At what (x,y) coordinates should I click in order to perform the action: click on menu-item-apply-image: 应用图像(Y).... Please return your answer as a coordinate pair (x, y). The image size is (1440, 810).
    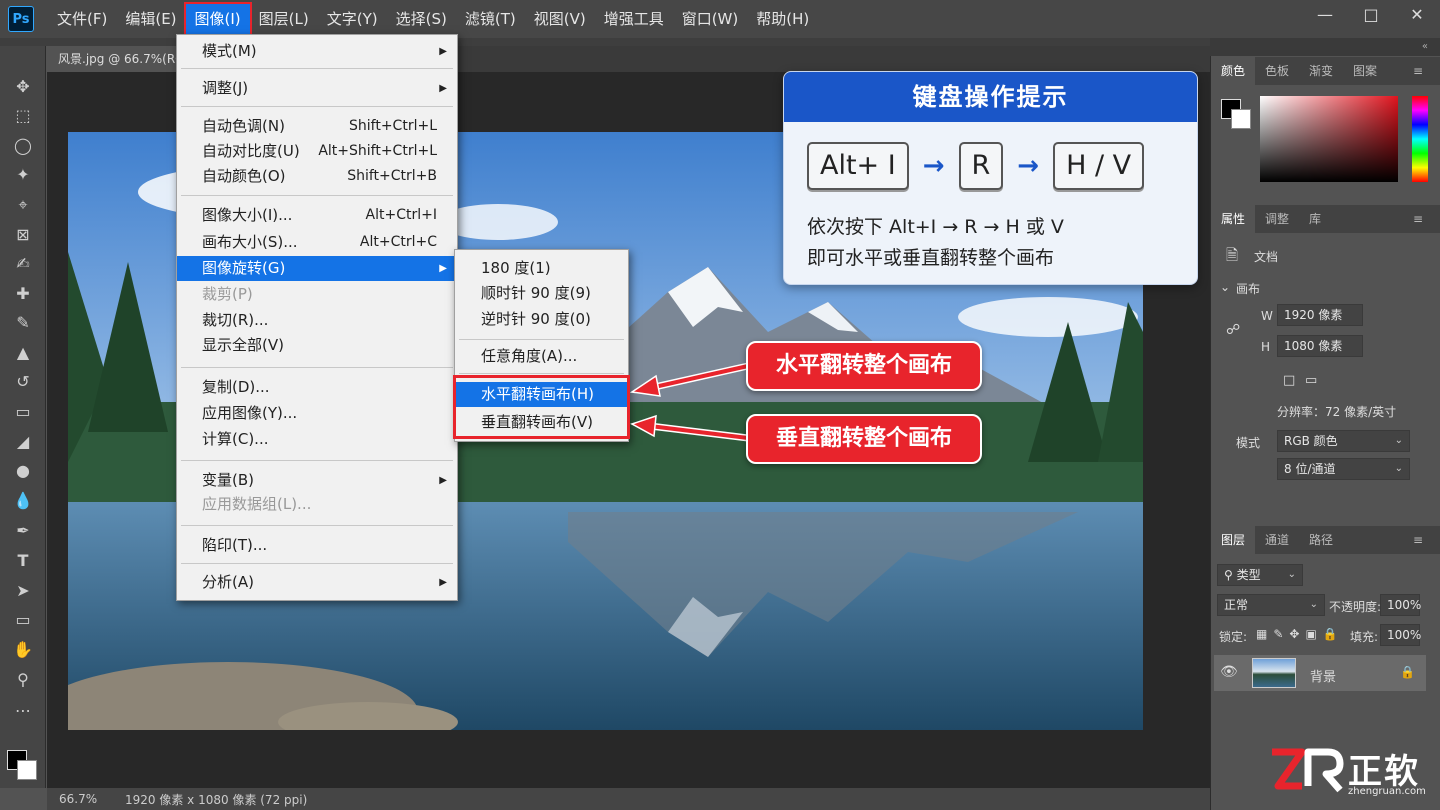
    Looking at the image, I should click on (317, 413).